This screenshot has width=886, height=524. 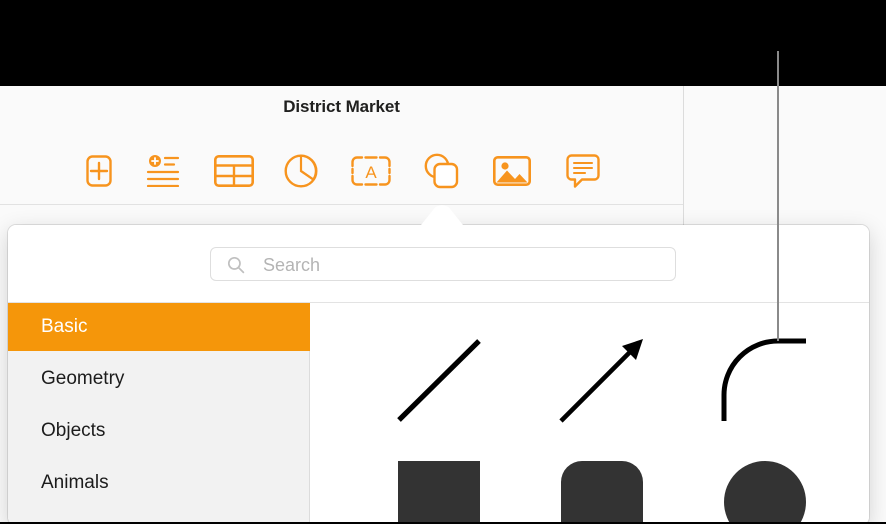 I want to click on shapes-overlap-icon, so click(x=441, y=171).